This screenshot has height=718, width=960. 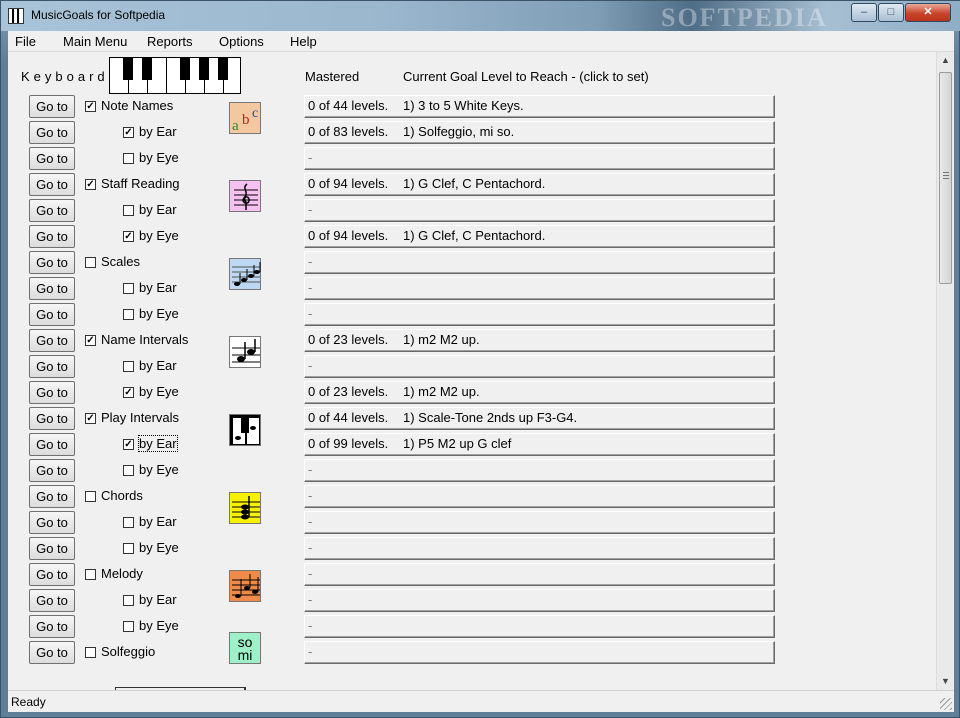 What do you see at coordinates (175, 75) in the screenshot?
I see `keyboard-icon` at bounding box center [175, 75].